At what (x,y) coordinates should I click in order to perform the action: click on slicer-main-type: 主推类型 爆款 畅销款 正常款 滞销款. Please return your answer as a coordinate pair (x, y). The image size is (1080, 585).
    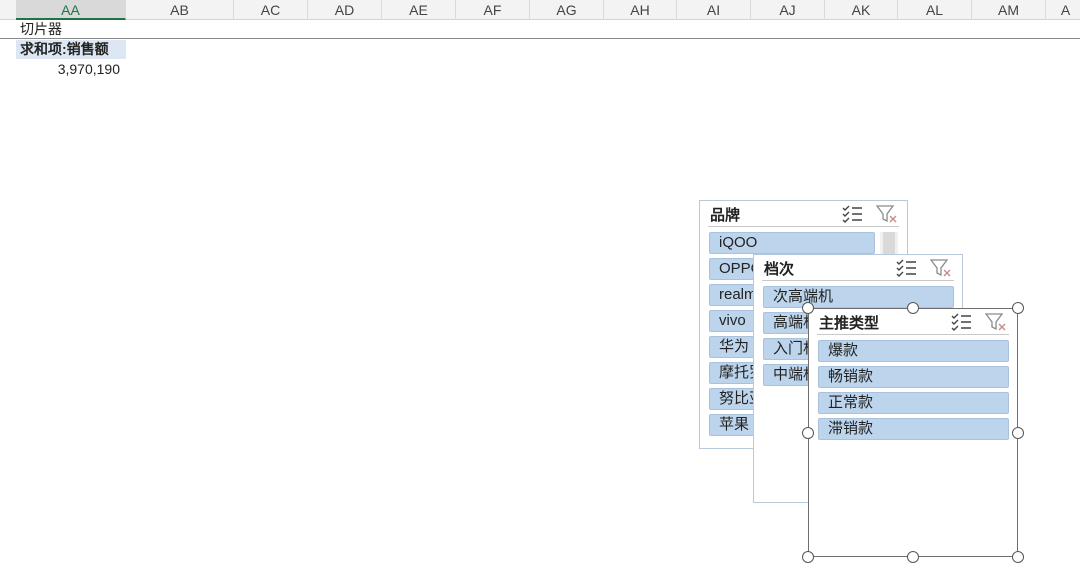
    Looking at the image, I should click on (913, 432).